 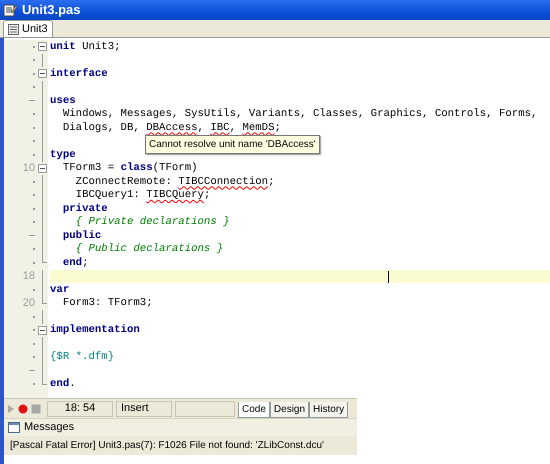 What do you see at coordinates (51, 10) in the screenshot?
I see `window-title: Unit3.pas` at bounding box center [51, 10].